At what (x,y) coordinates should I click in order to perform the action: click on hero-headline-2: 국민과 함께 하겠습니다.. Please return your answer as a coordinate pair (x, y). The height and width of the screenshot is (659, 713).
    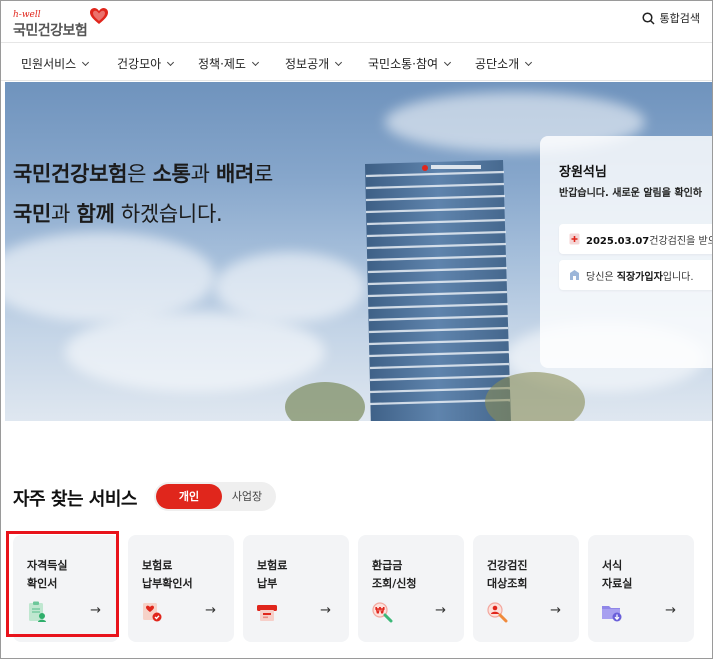
    Looking at the image, I should click on (118, 213).